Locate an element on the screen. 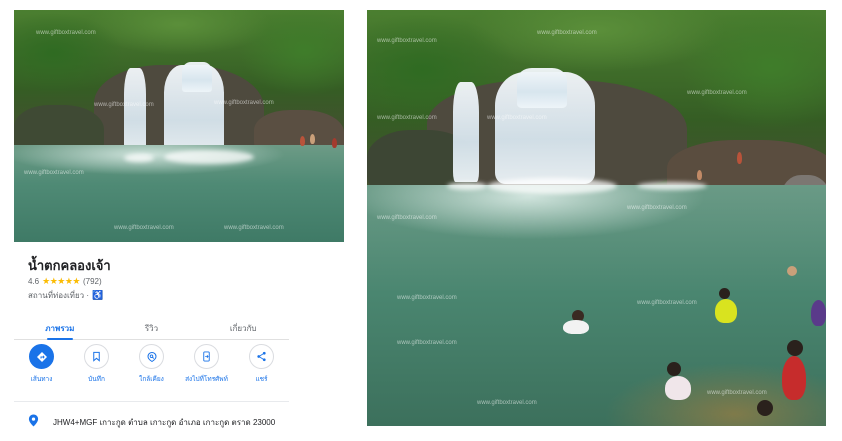  nearby-label: ใกล้เคียง is located at coordinates (151, 379).